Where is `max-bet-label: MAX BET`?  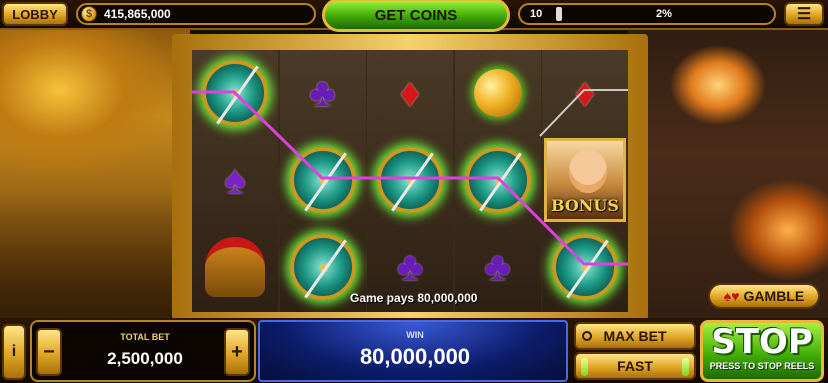
max-bet-label: MAX BET is located at coordinates (635, 336).